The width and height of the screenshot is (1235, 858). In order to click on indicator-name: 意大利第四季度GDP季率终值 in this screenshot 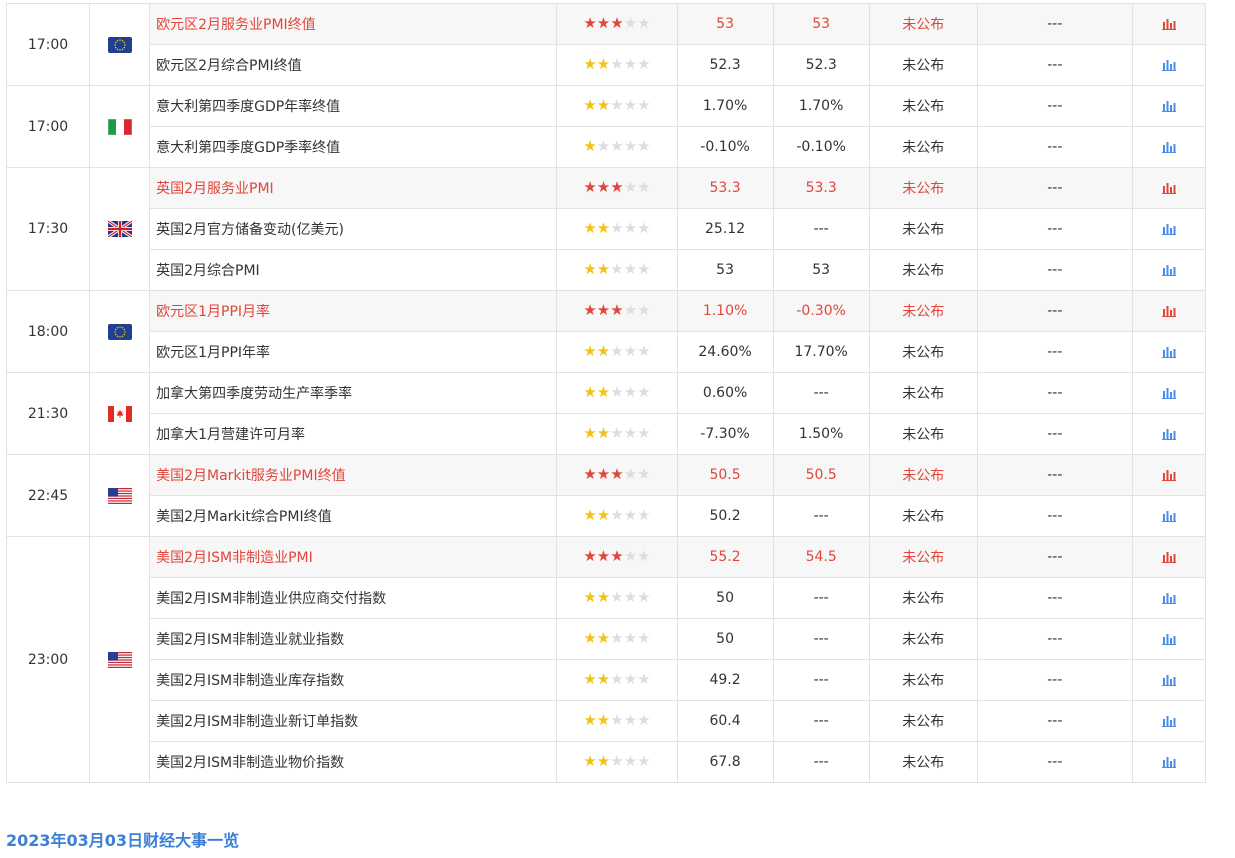, I will do `click(353, 147)`.